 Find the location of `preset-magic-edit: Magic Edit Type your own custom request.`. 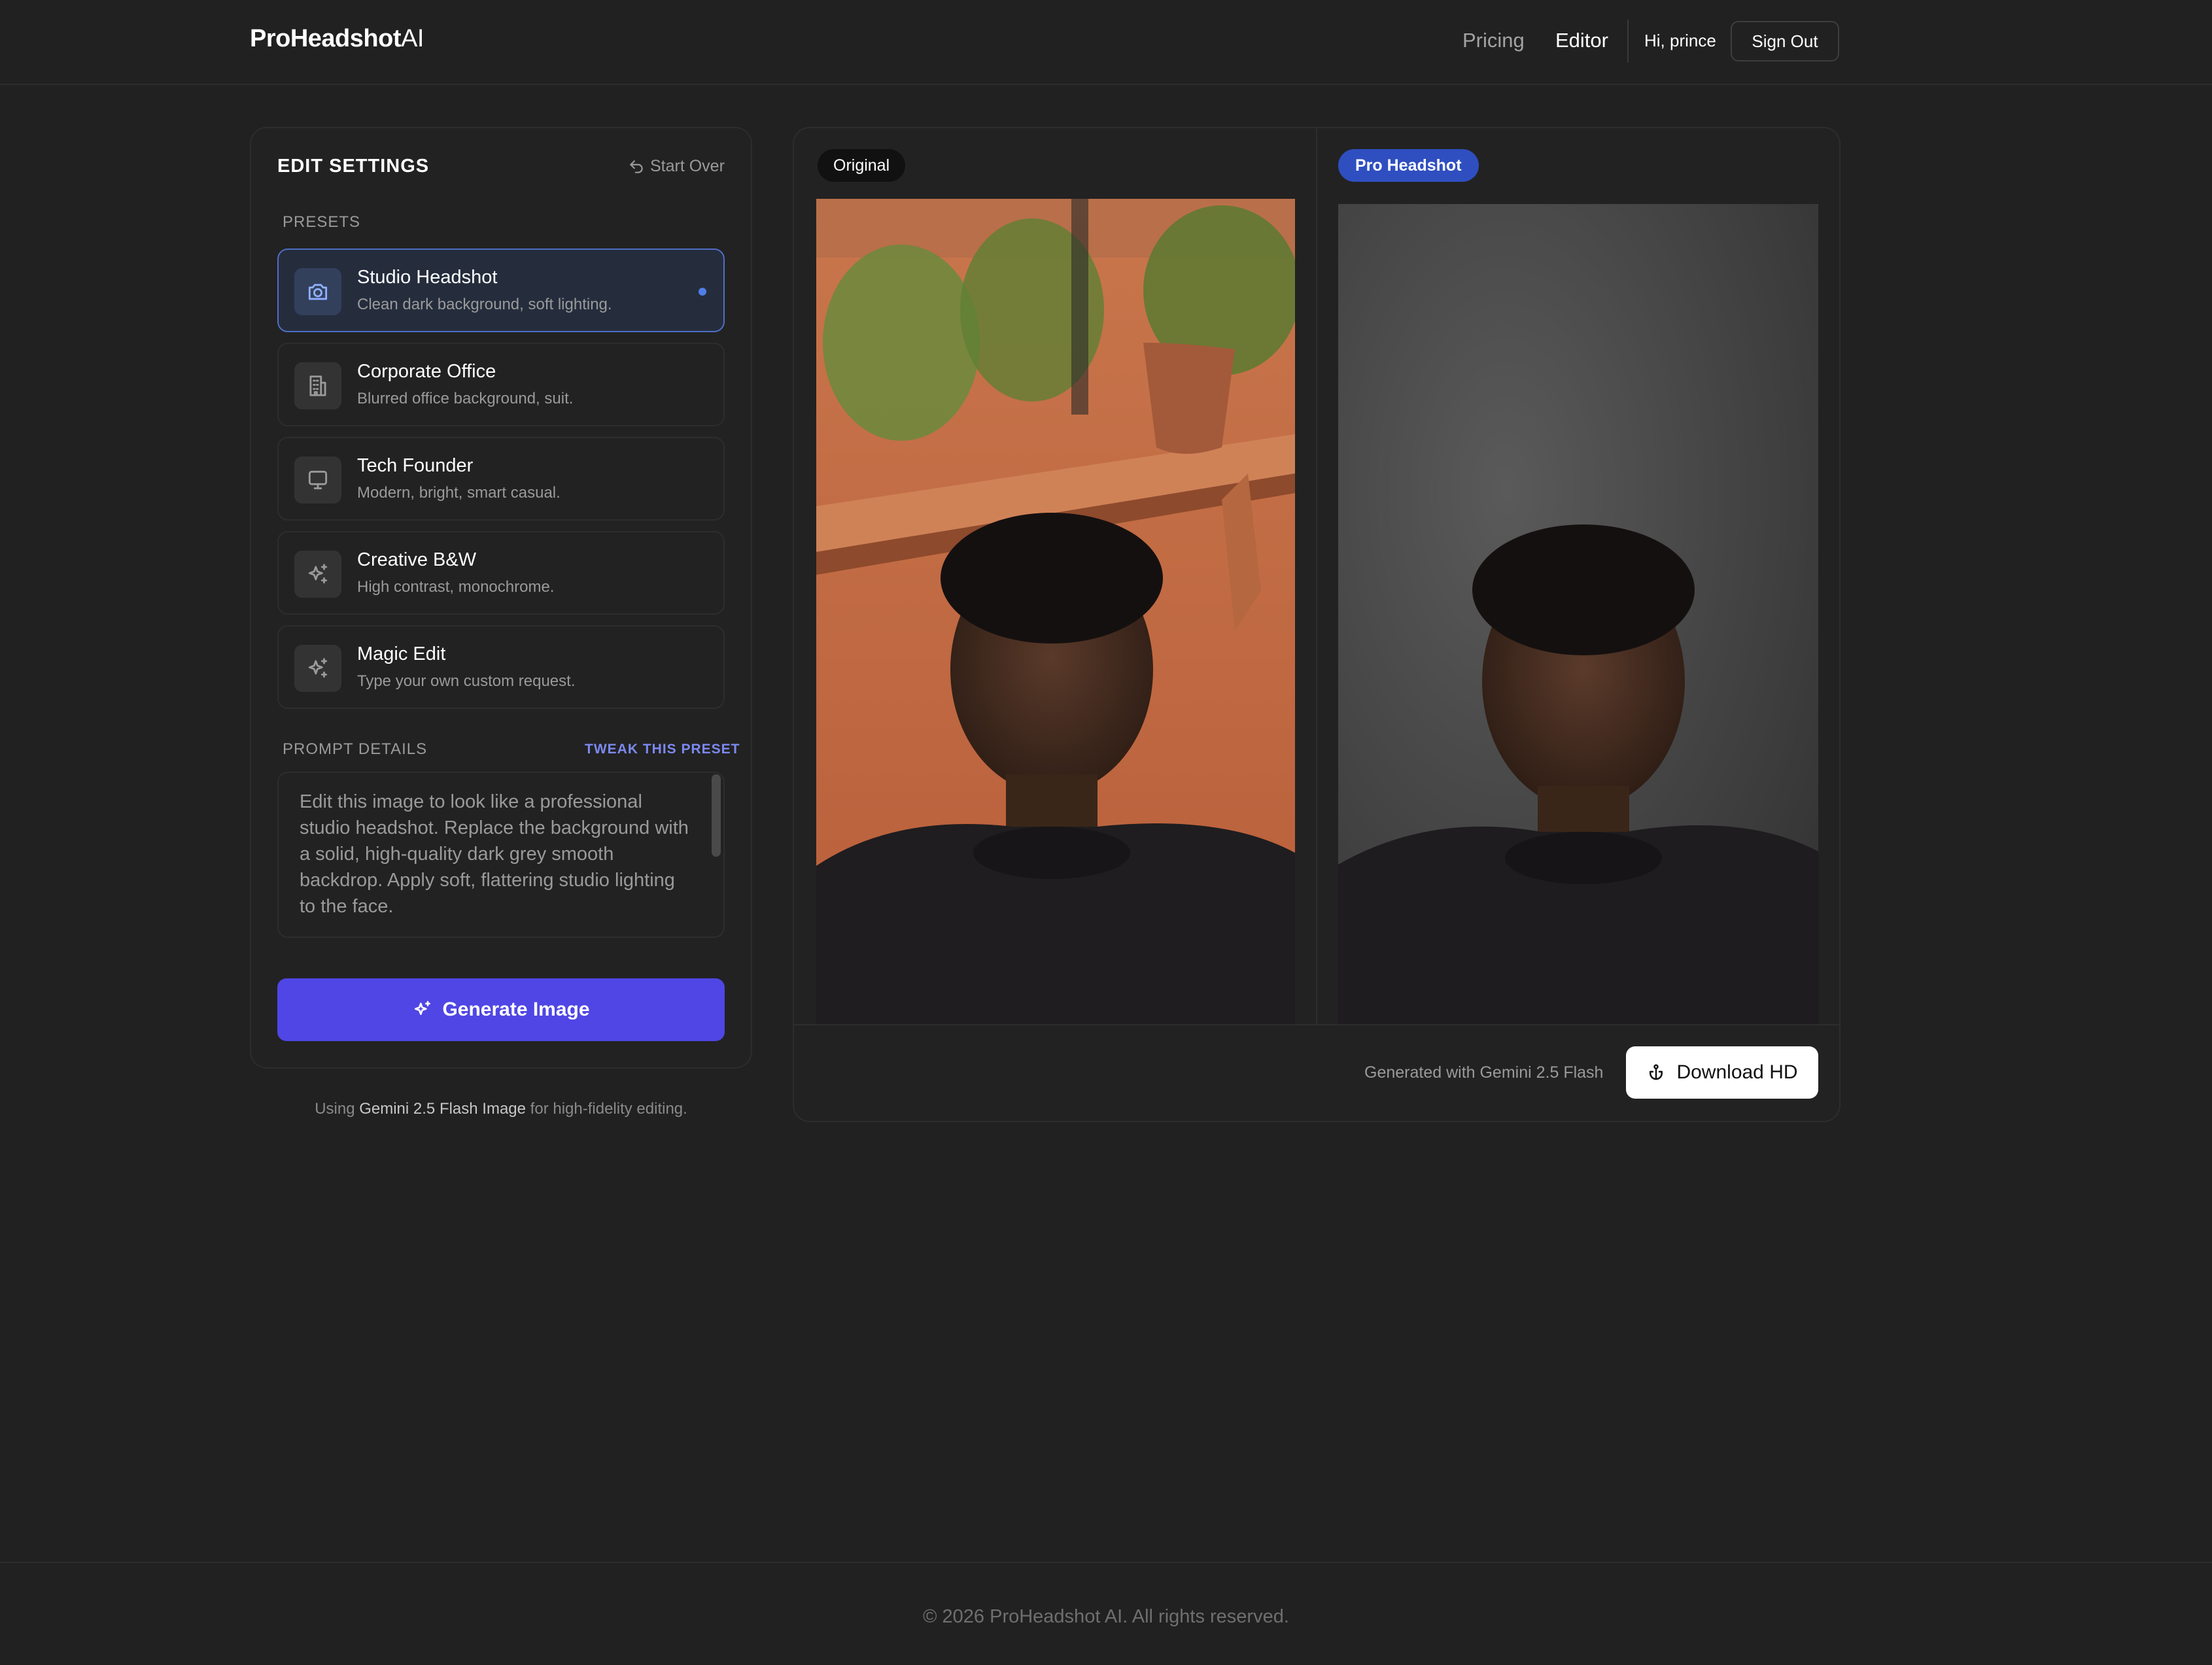

preset-magic-edit: Magic Edit Type your own custom request. is located at coordinates (501, 667).